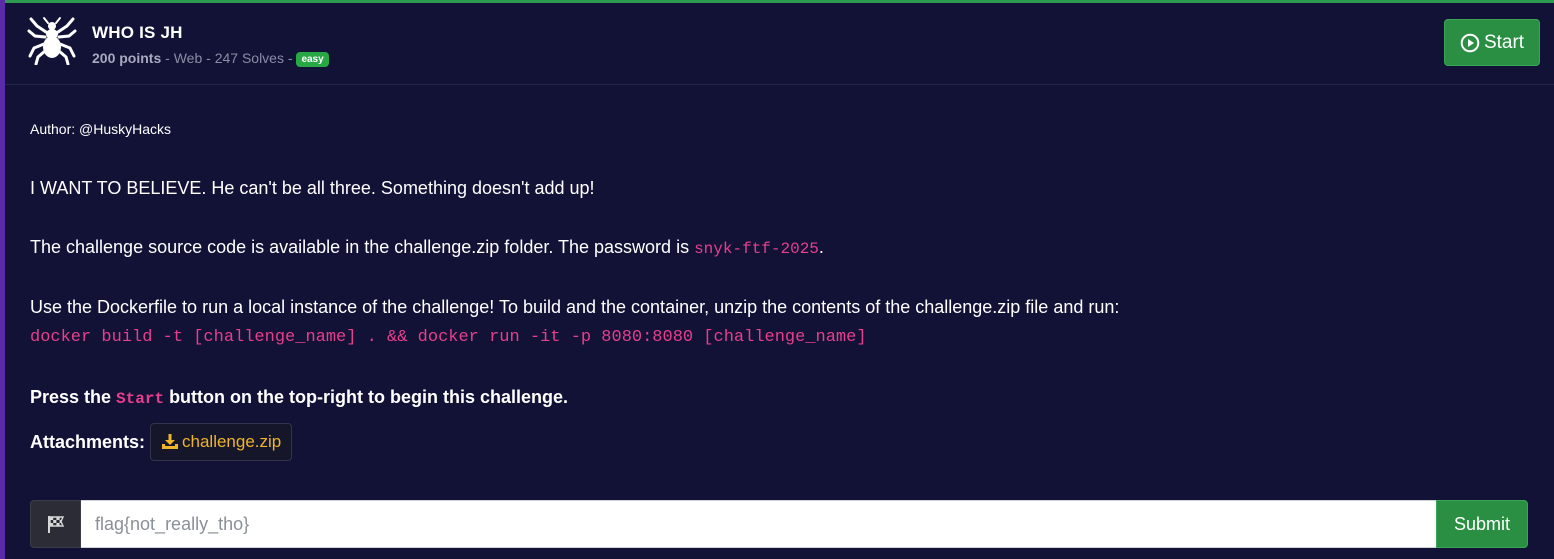 The height and width of the screenshot is (559, 1554). Describe the element at coordinates (756, 249) in the screenshot. I see `password-code: snyk-ftf-2025` at that location.